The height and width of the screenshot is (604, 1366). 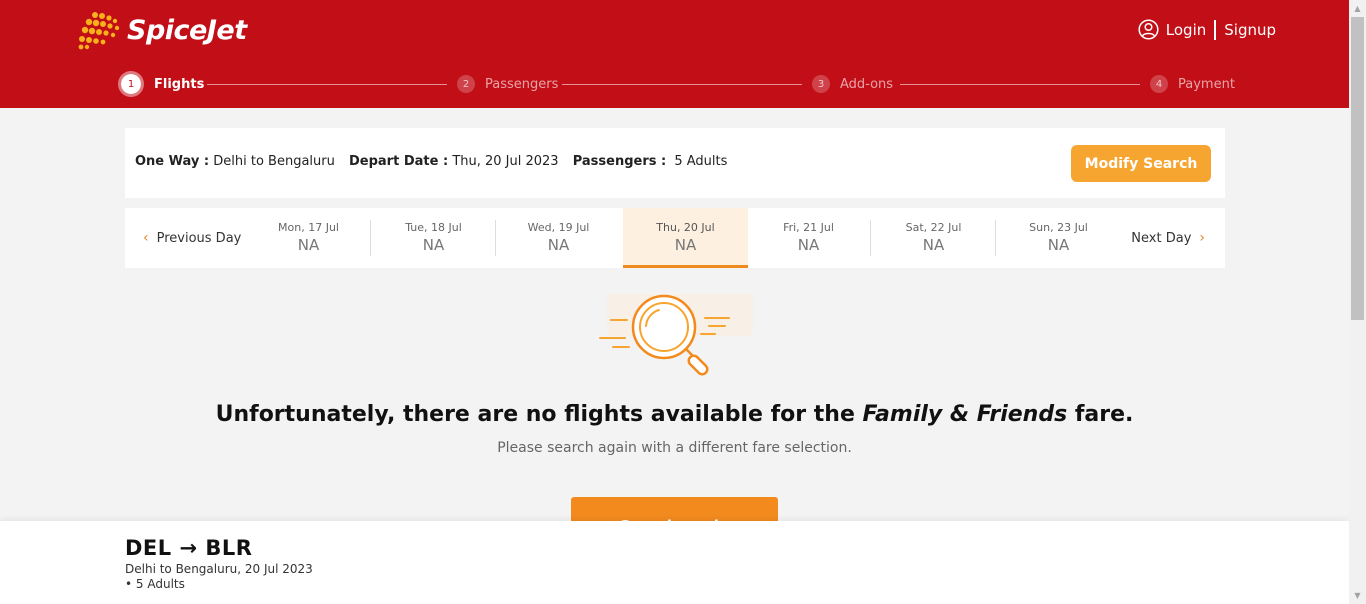 What do you see at coordinates (179, 84) in the screenshot?
I see `step-label: Flights` at bounding box center [179, 84].